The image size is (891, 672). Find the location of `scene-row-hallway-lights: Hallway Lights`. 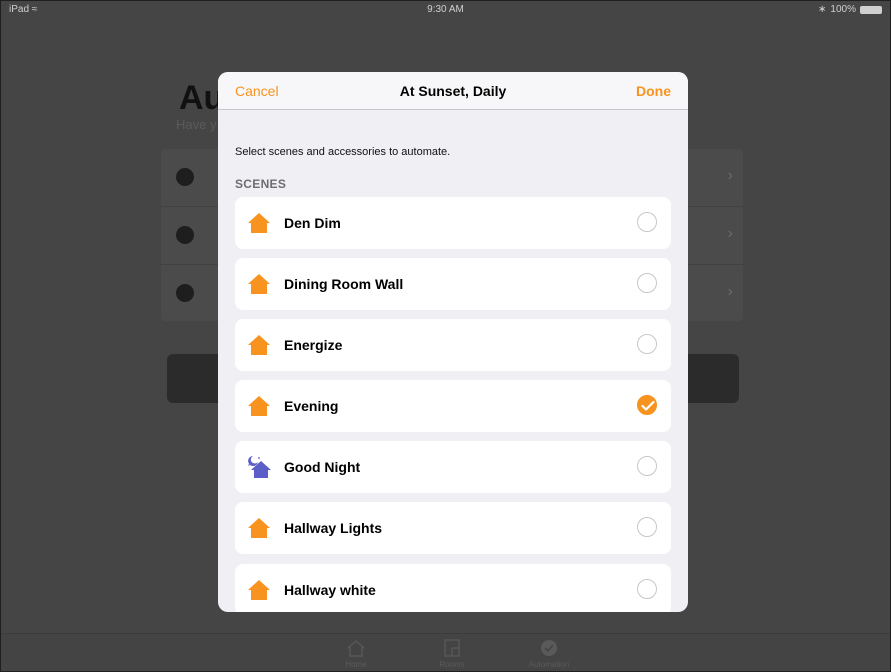

scene-row-hallway-lights: Hallway Lights is located at coordinates (453, 528).